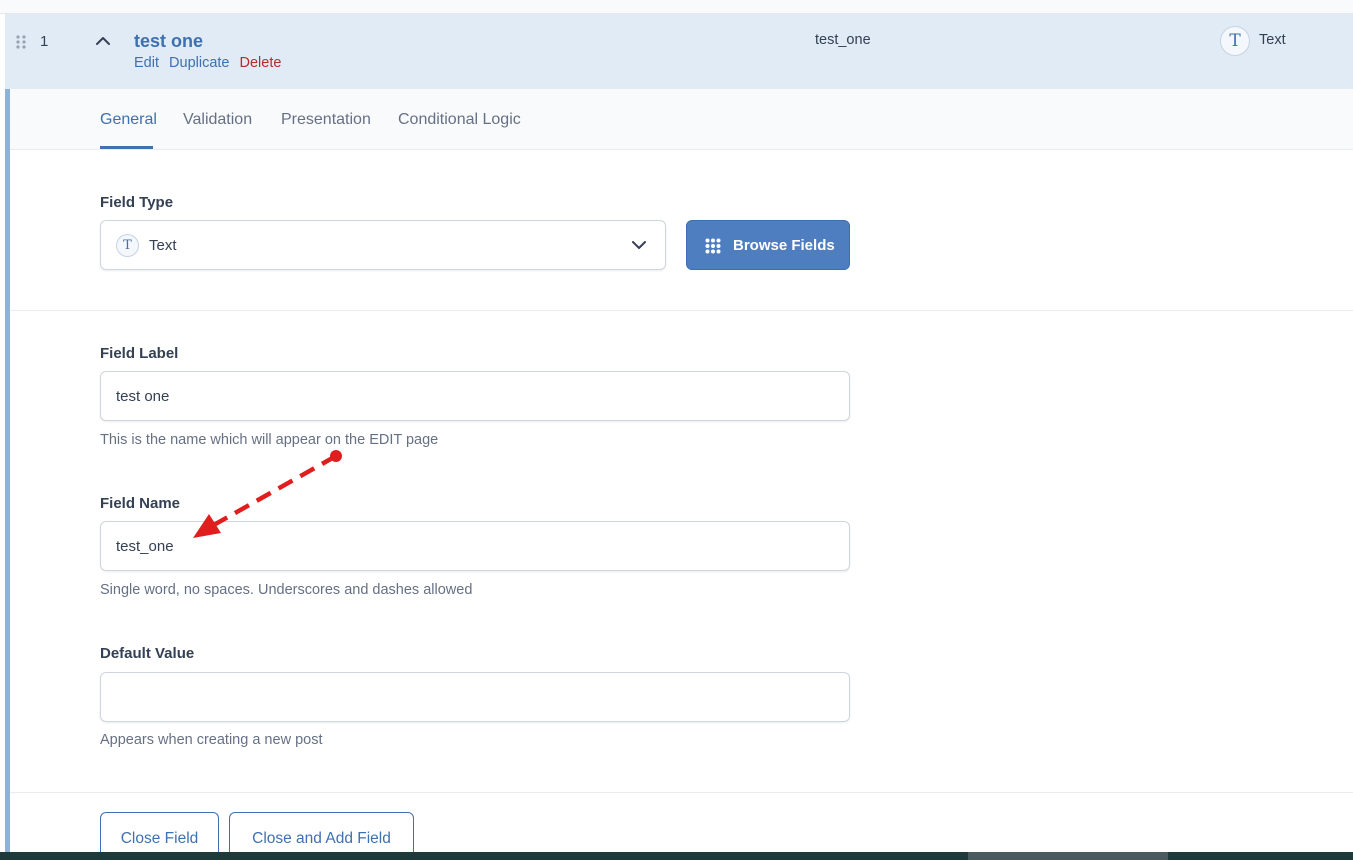  Describe the element at coordinates (639, 245) in the screenshot. I see `chevron-down-icon` at that location.